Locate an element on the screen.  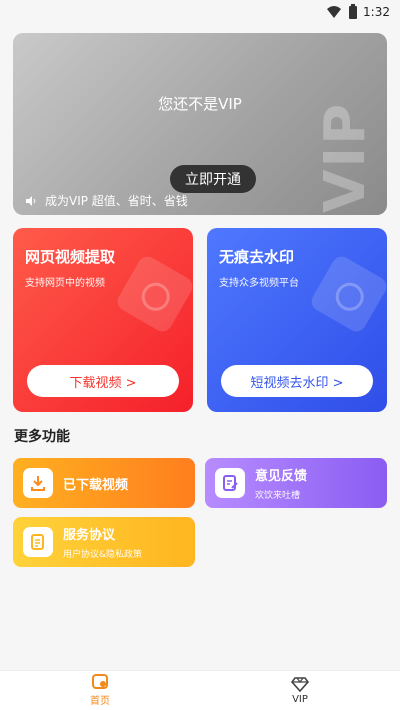
feedback-edit-icon is located at coordinates (230, 483).